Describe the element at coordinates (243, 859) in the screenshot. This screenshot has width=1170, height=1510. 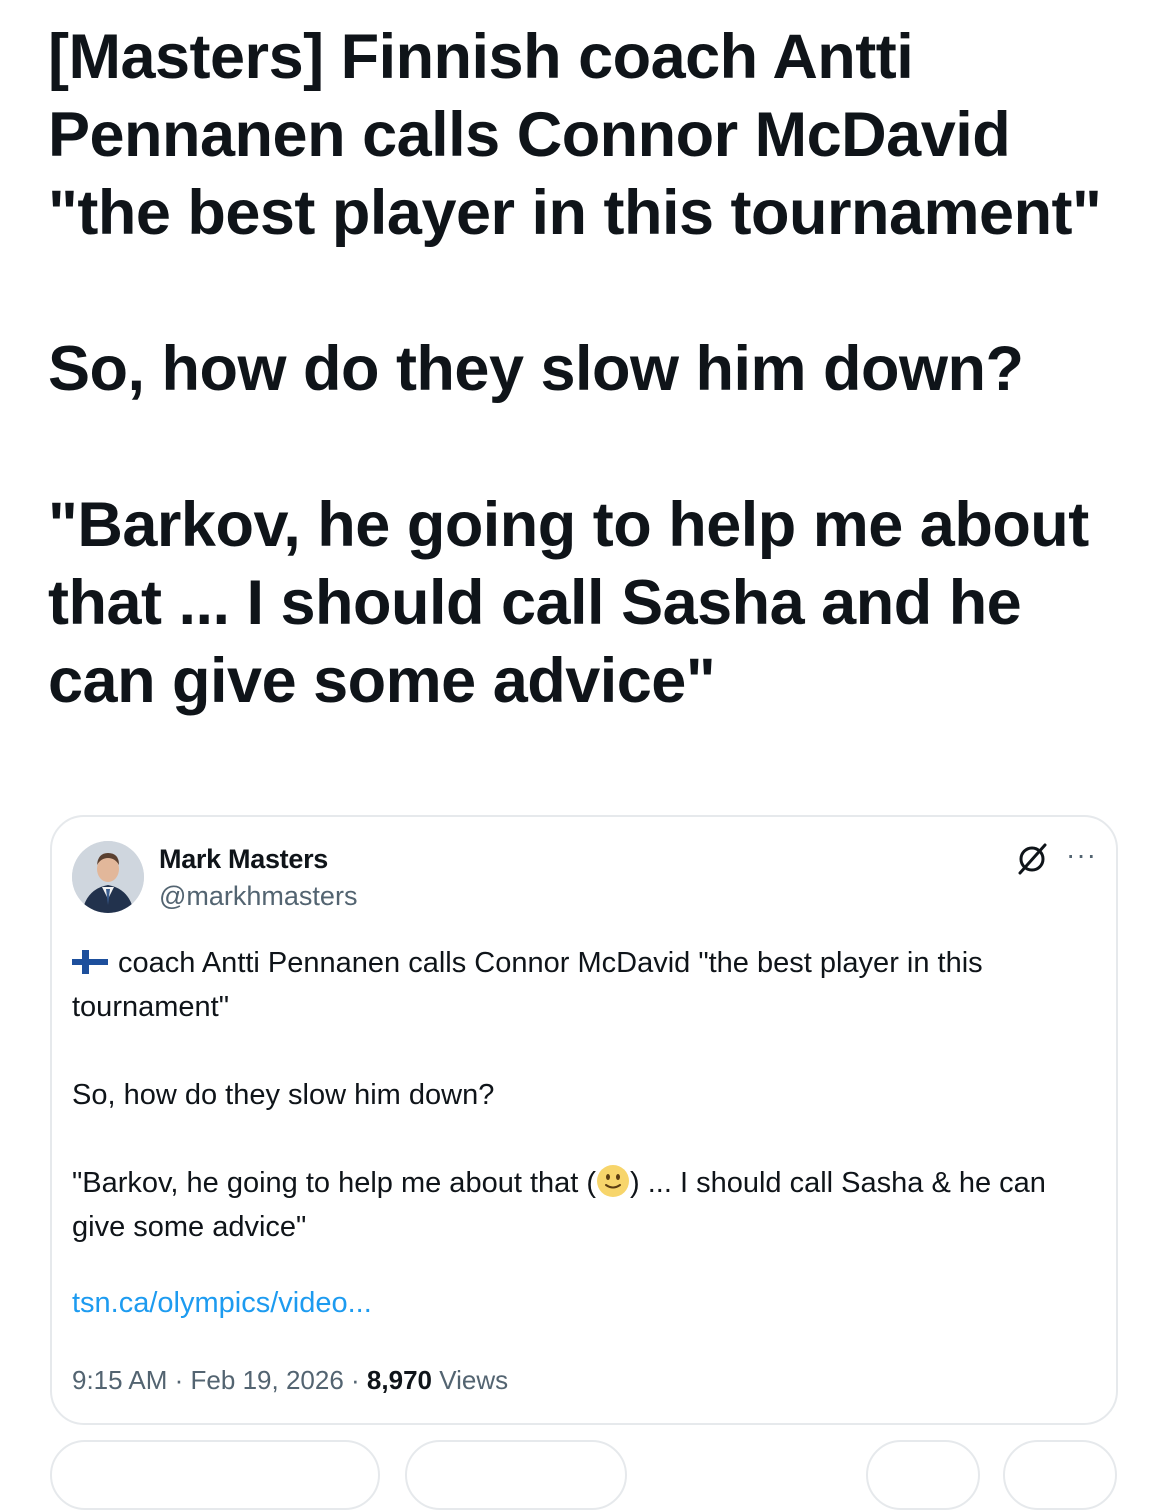
I see `author-name: Mark Masters` at that location.